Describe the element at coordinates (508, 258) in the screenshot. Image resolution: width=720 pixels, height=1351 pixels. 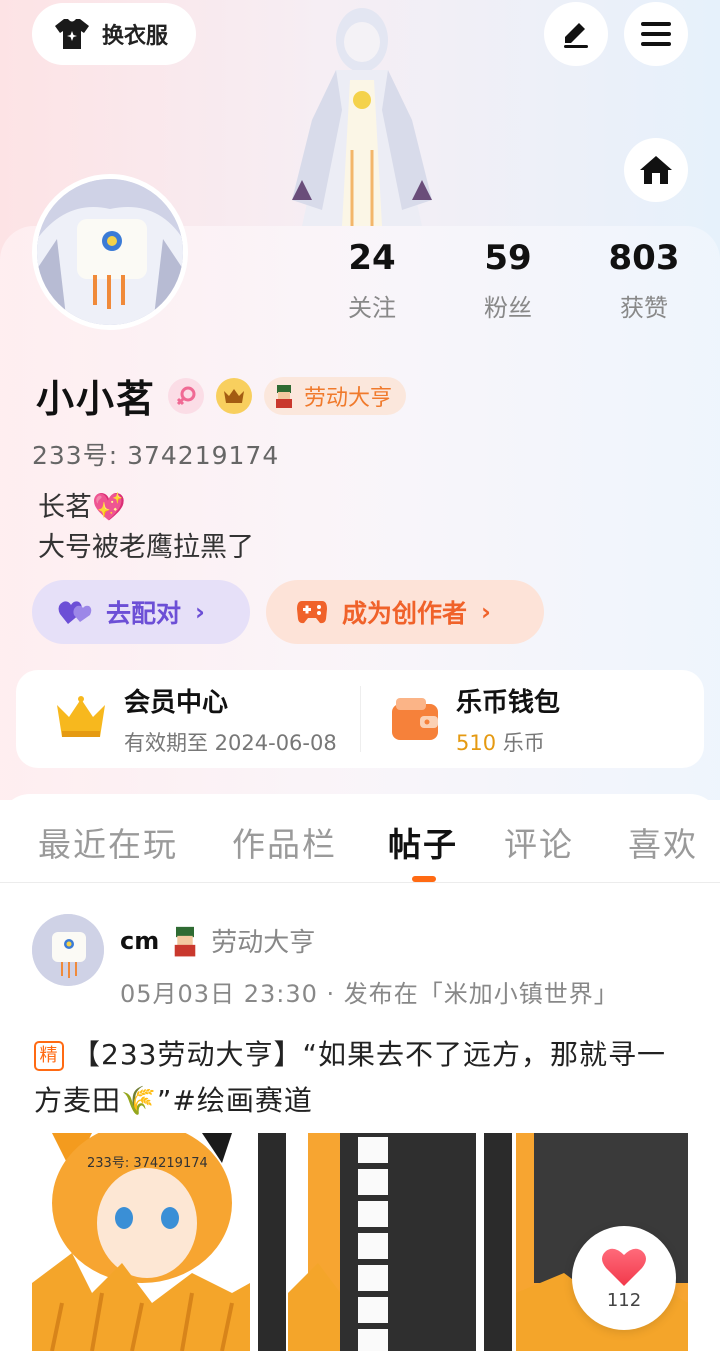
I see `stat-followers-value: 59` at that location.